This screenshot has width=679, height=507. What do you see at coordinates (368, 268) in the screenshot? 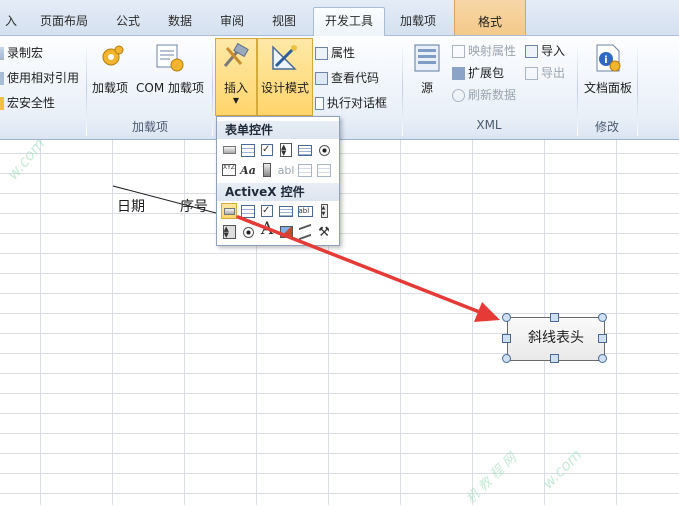
I see `annotation-arrow-icon` at bounding box center [368, 268].